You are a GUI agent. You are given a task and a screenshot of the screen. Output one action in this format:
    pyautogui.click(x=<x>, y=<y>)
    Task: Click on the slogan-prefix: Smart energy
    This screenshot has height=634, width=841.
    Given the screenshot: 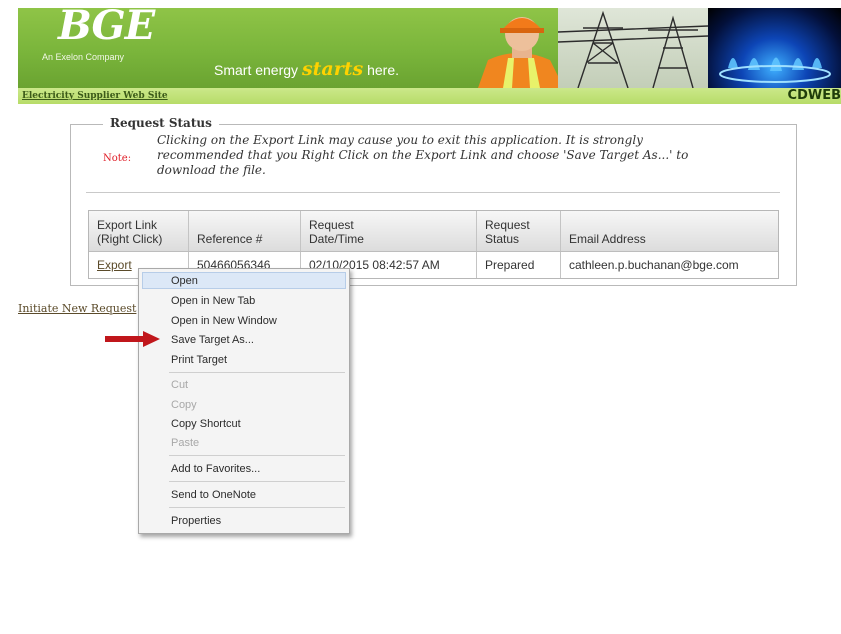 What is the action you would take?
    pyautogui.click(x=256, y=70)
    